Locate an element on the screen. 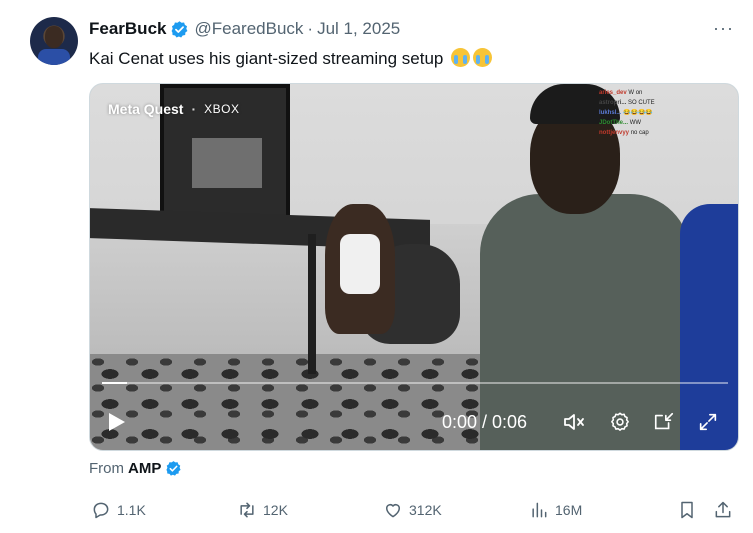  speaker-muted-icon is located at coordinates (574, 422).